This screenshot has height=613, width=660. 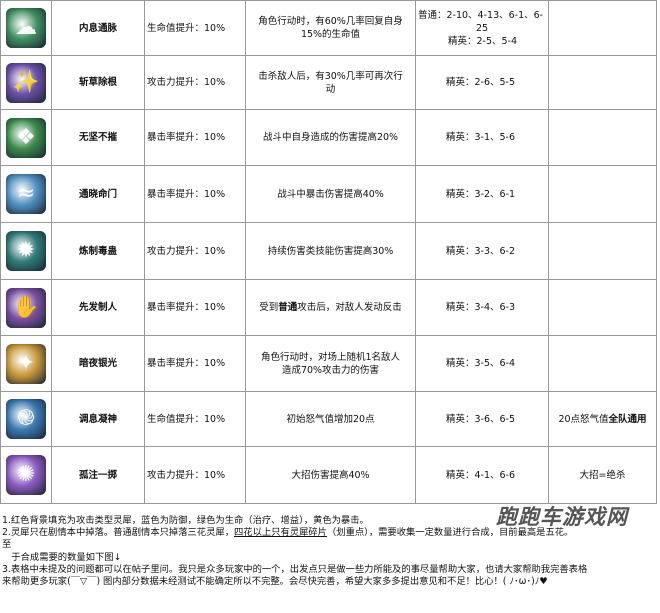 I want to click on blue-swirl-icon: ֎, so click(x=26, y=419).